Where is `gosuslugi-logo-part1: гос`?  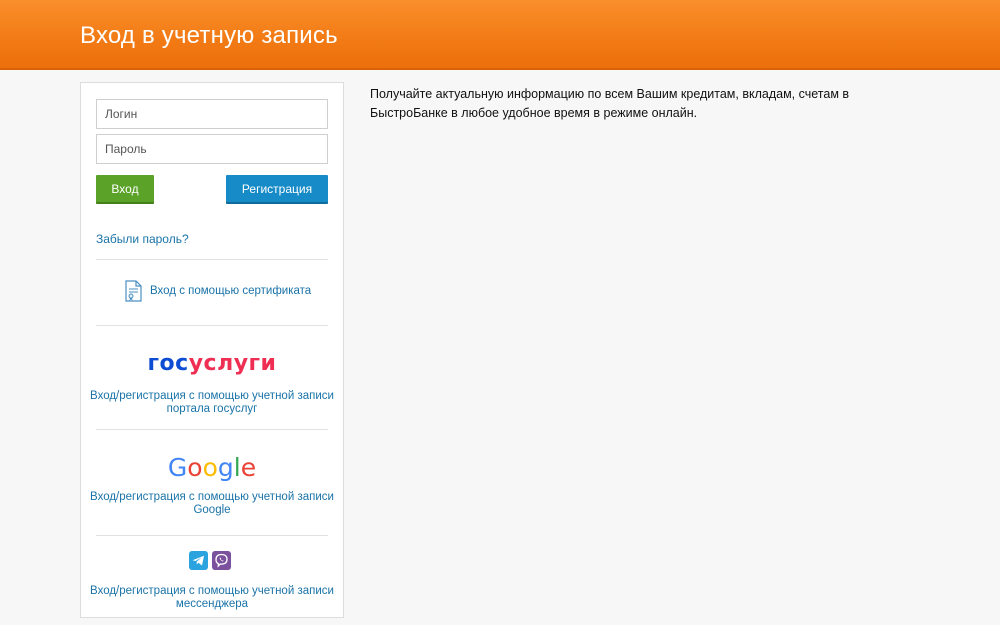
gosuslugi-logo-part1: гос is located at coordinates (168, 363).